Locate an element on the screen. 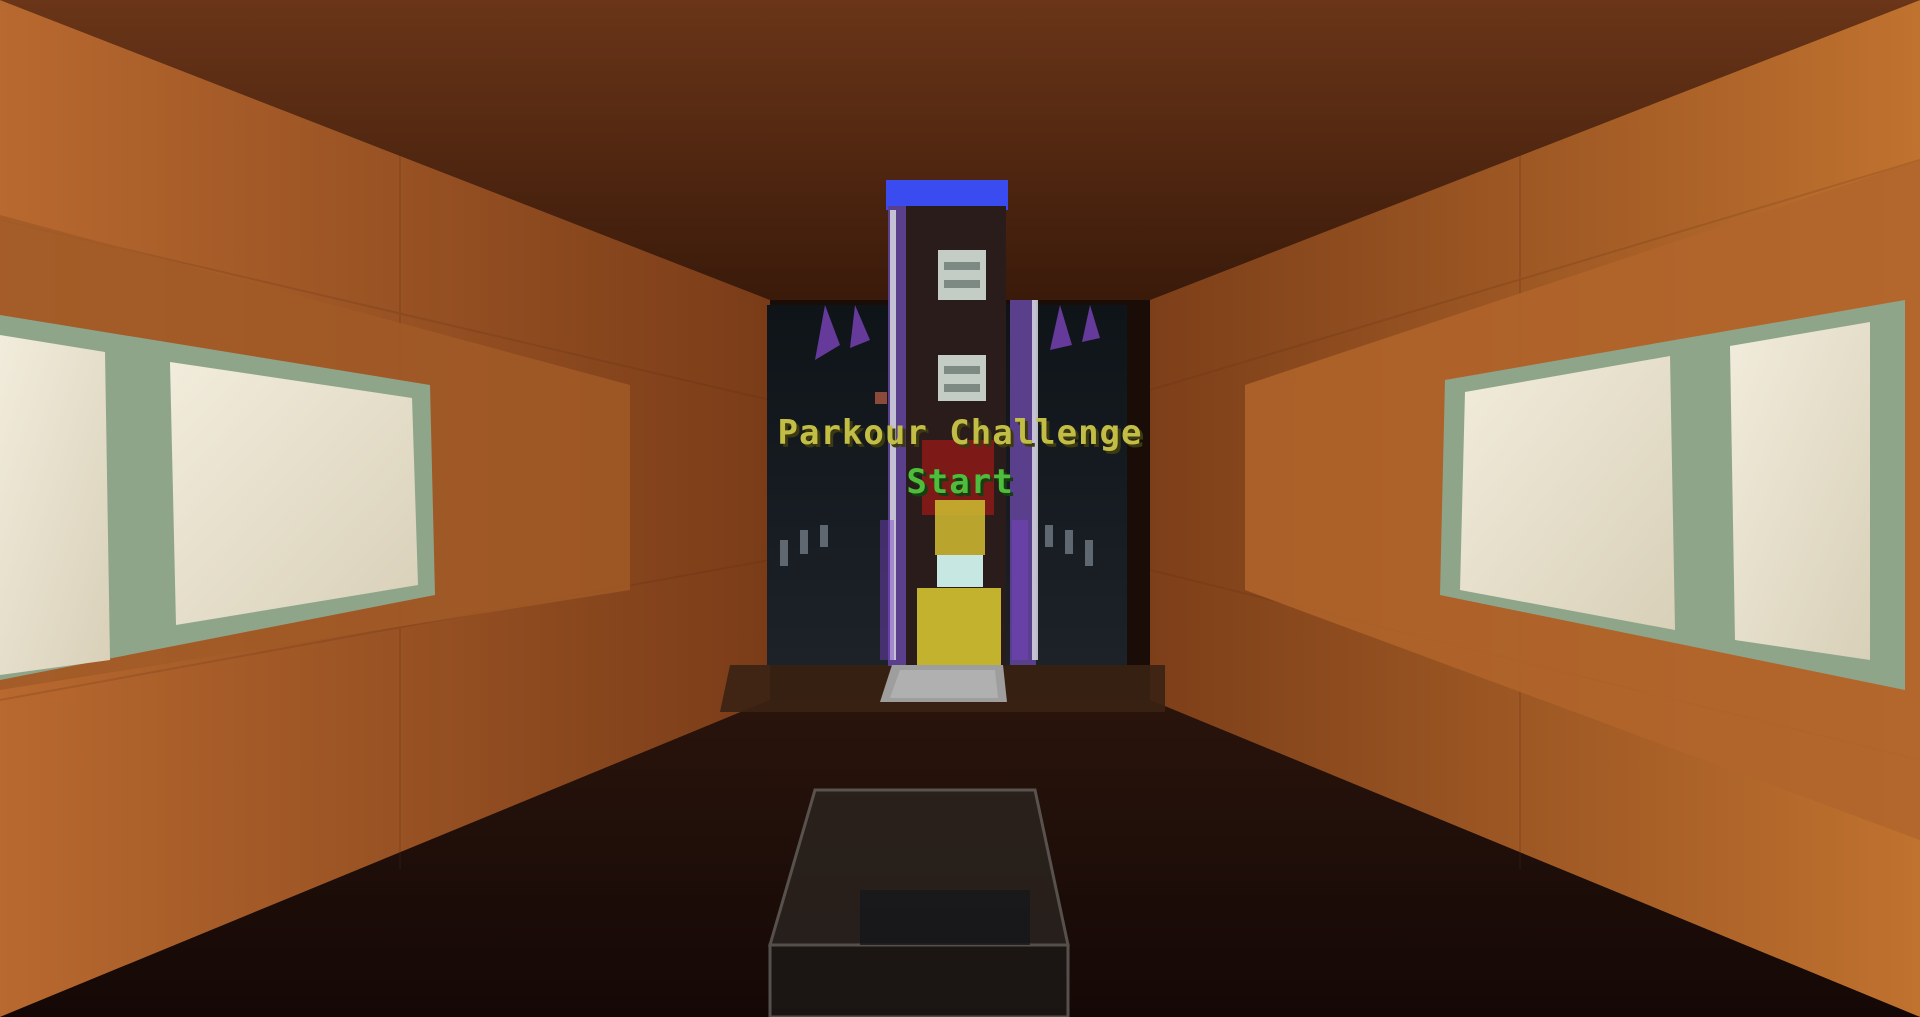 This screenshot has width=1920, height=1017. gold-block-upper is located at coordinates (960, 527).